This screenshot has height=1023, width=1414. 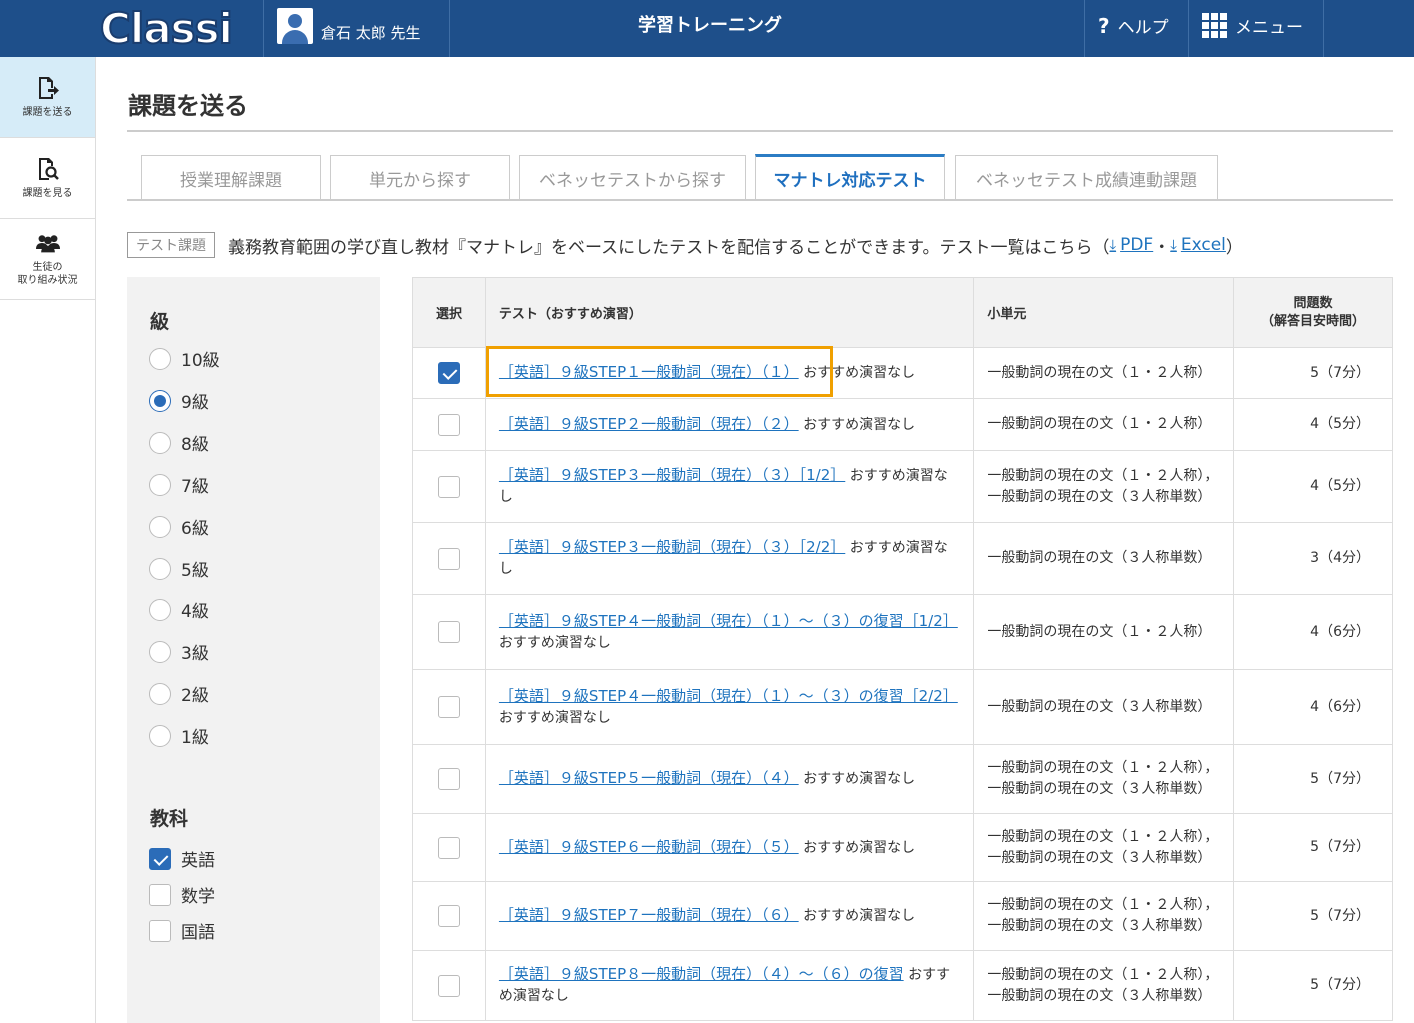 I want to click on test-link: ［英語］９級STEP６一般動詞（現在）（５）, so click(x=649, y=847).